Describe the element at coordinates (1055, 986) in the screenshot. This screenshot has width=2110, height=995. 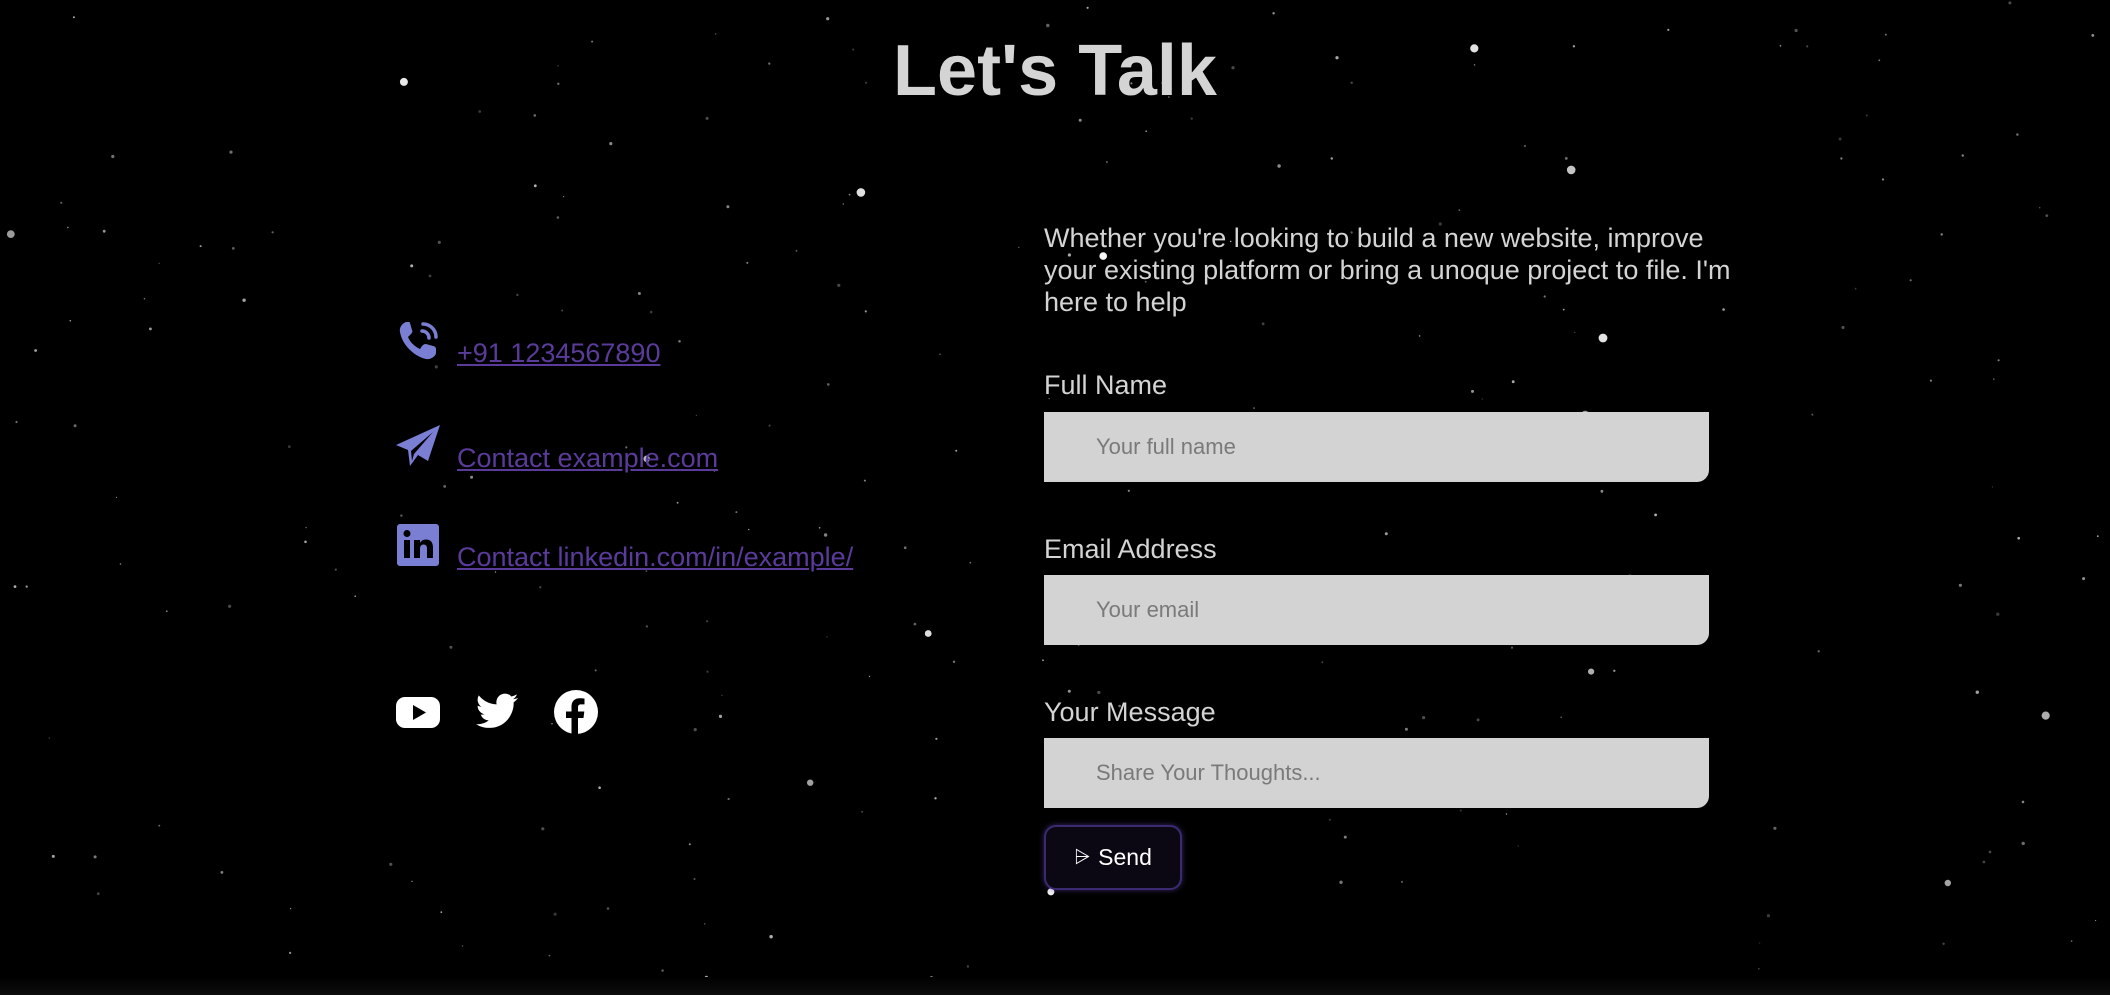
I see `bottom-edge` at that location.